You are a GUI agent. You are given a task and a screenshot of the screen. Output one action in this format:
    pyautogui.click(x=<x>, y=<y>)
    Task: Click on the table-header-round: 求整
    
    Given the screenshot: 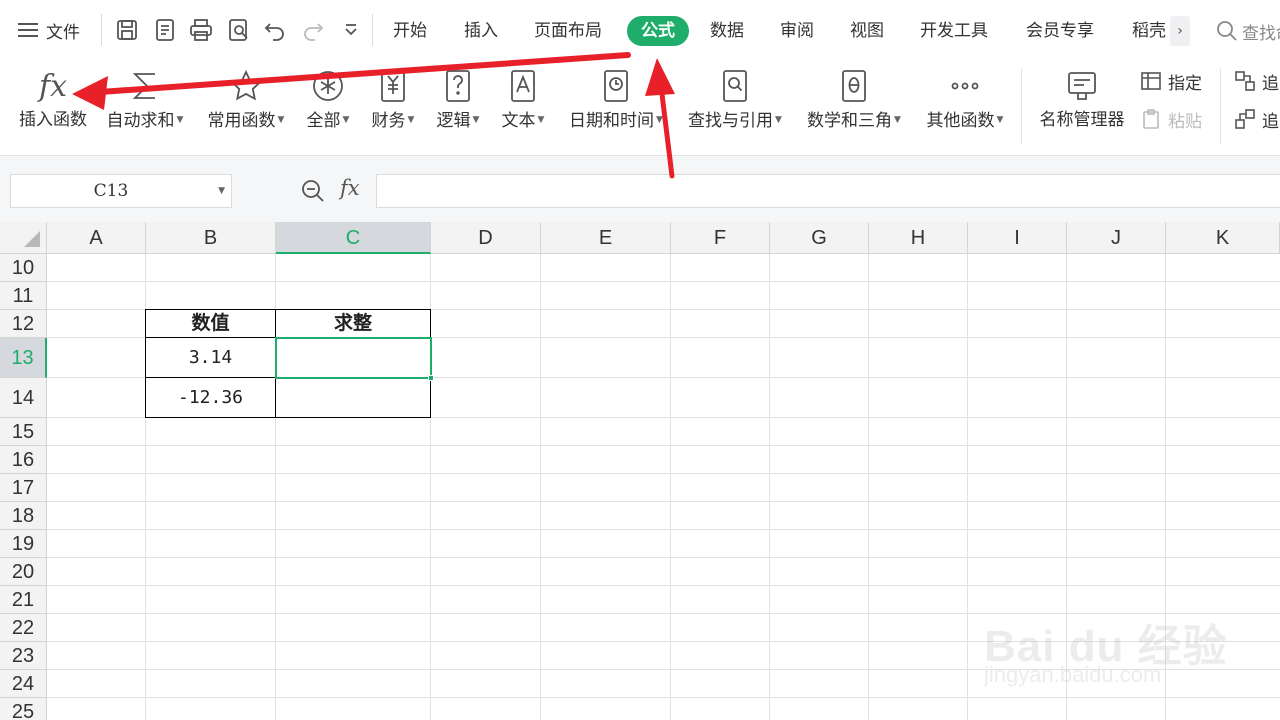 What is the action you would take?
    pyautogui.click(x=353, y=323)
    